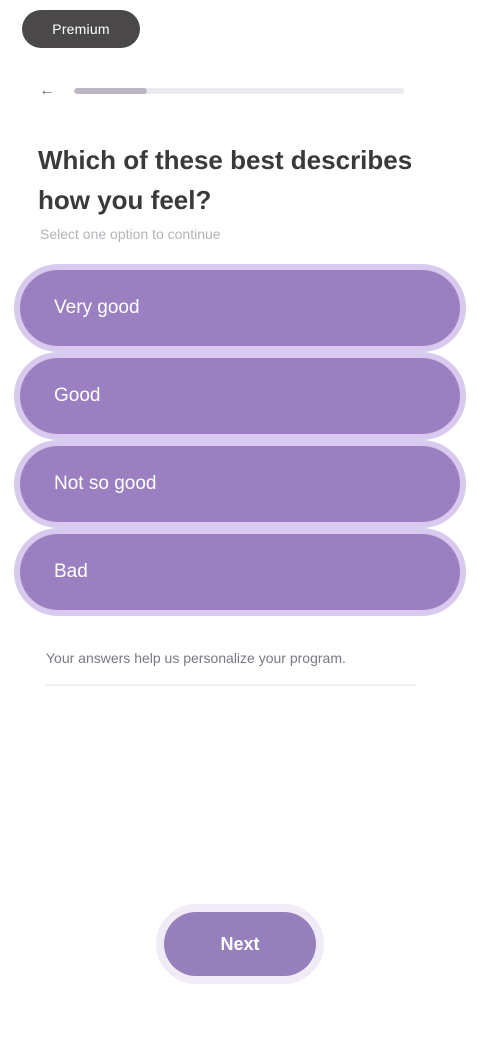 The image size is (480, 1040). I want to click on premium-pill: Premium, so click(81, 29).